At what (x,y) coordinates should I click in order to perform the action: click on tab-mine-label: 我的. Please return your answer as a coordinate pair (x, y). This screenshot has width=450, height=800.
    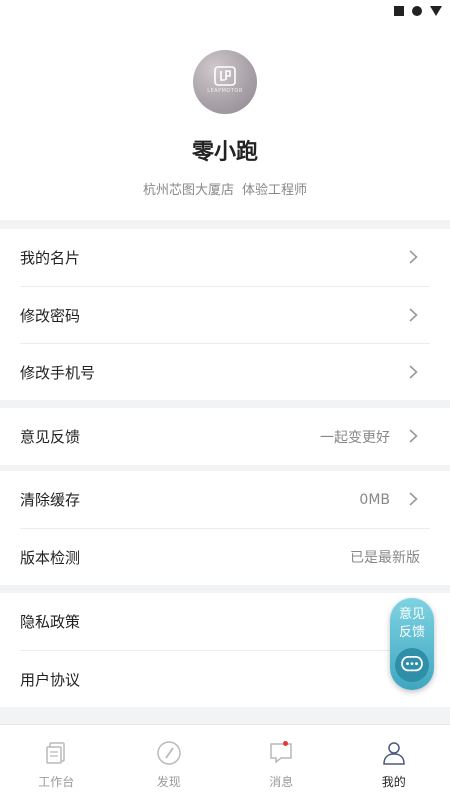
    Looking at the image, I should click on (393, 782).